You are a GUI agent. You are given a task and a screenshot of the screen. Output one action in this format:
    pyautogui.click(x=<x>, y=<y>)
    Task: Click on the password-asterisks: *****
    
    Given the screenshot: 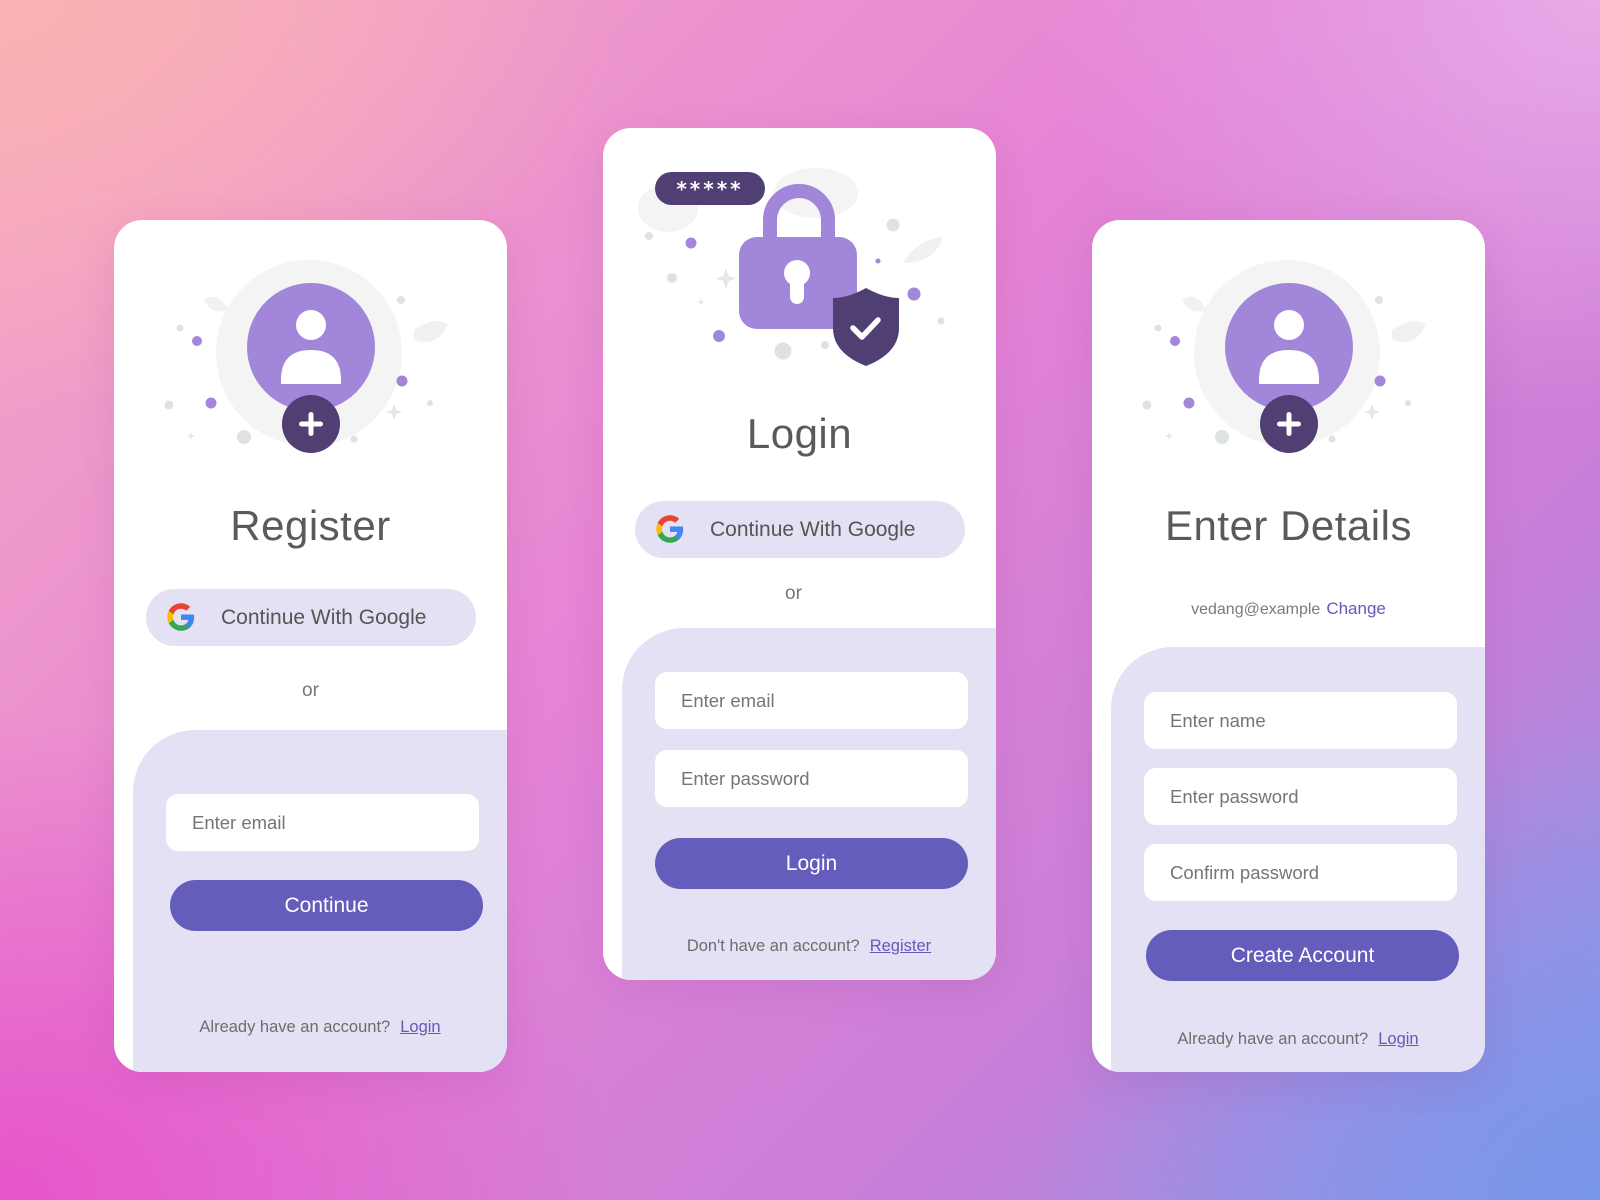 What is the action you would take?
    pyautogui.click(x=709, y=189)
    